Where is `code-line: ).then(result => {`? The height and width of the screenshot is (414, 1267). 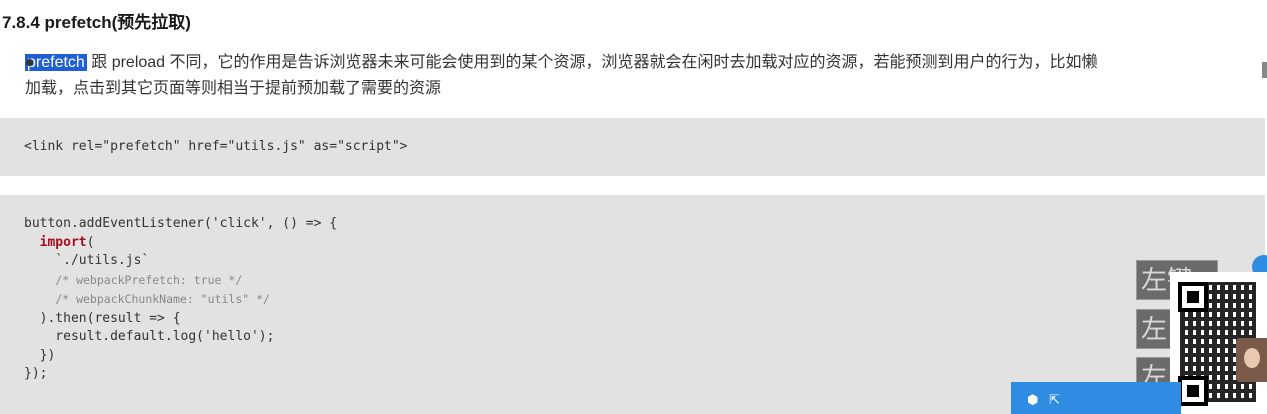 code-line: ).then(result => { is located at coordinates (102, 318).